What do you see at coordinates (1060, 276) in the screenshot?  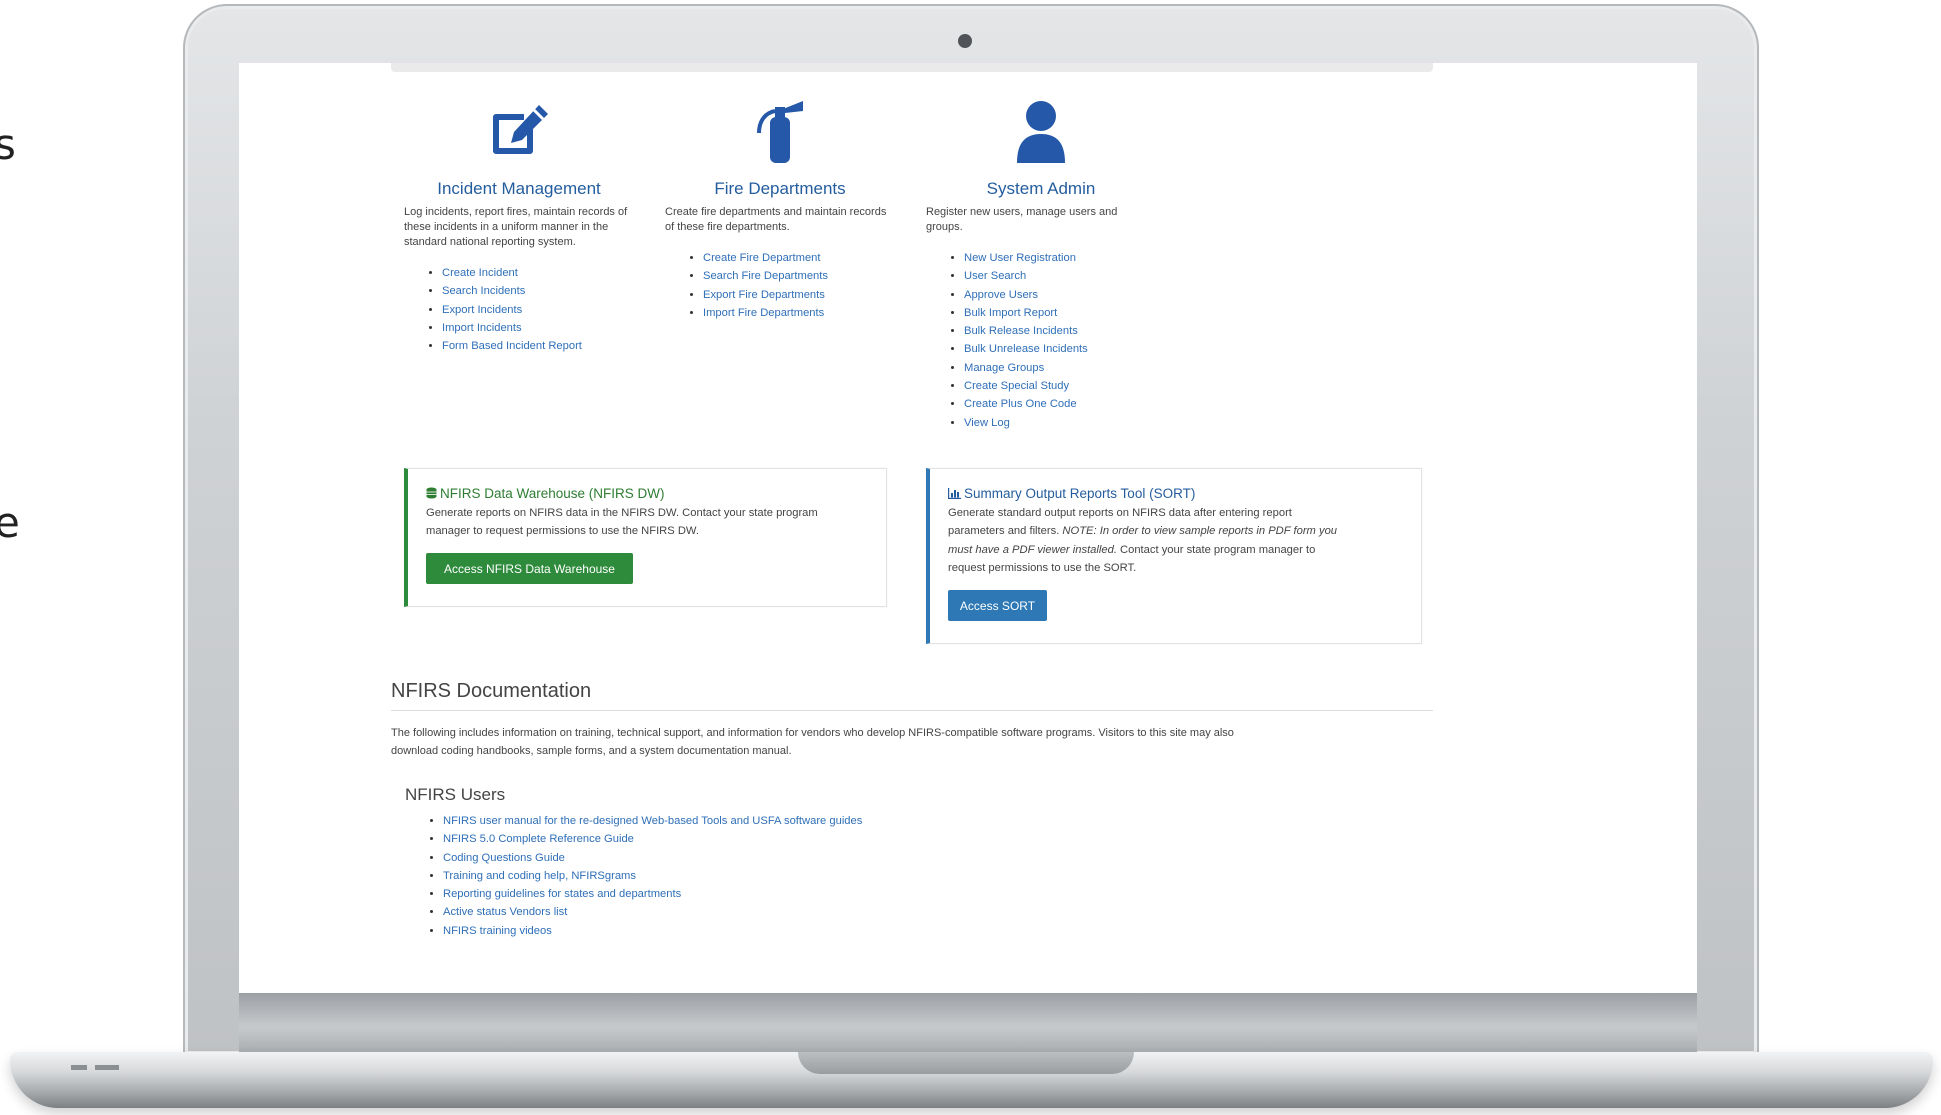 I see `list-item: User Search` at bounding box center [1060, 276].